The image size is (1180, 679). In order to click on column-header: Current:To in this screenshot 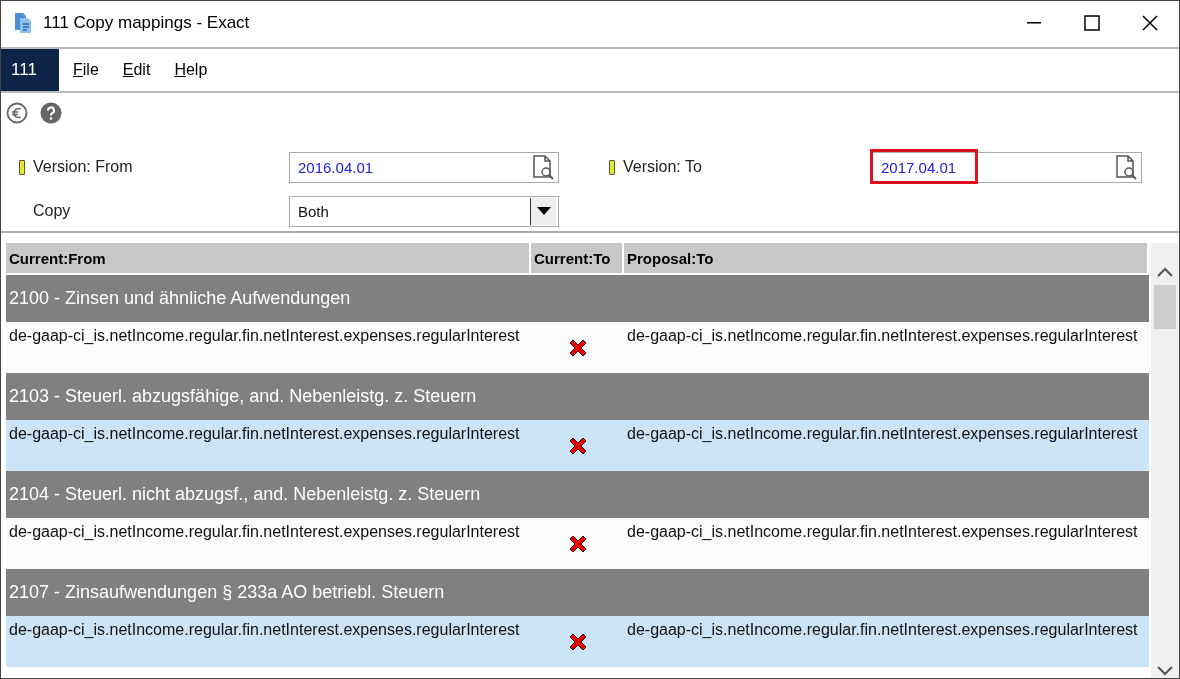, I will do `click(577, 259)`.